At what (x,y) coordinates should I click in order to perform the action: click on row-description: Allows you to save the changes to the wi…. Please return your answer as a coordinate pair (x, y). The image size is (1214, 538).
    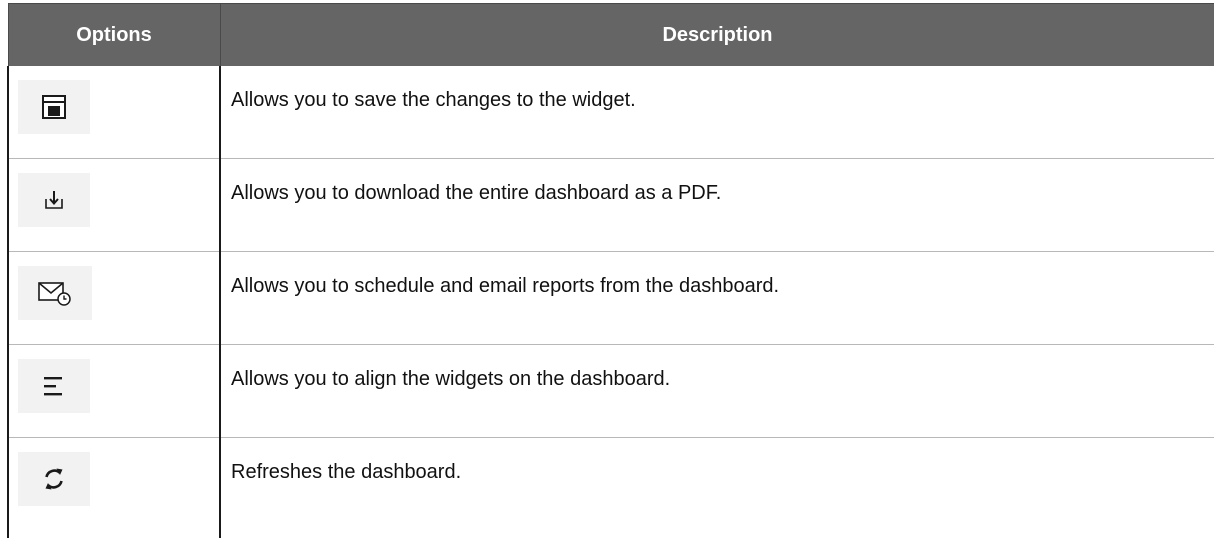
    Looking at the image, I should click on (717, 89).